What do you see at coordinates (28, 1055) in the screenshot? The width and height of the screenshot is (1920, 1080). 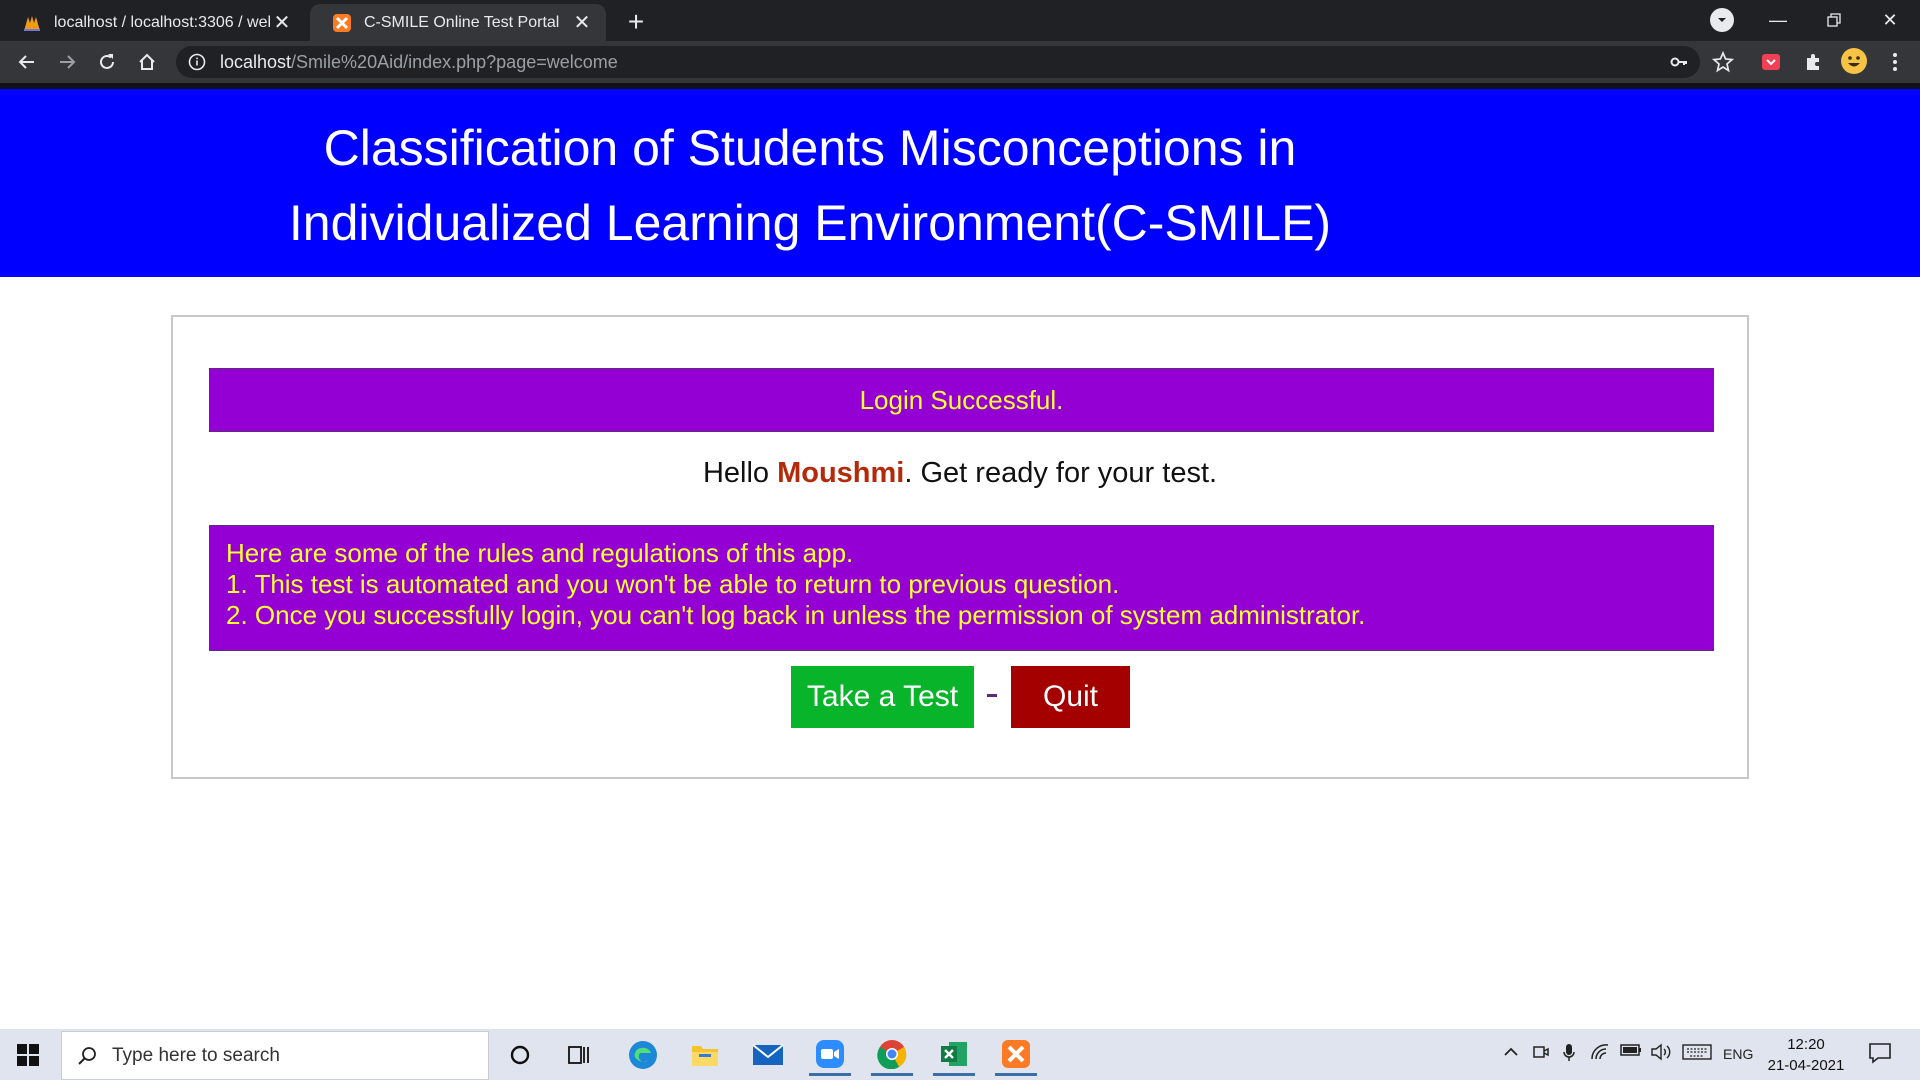 I see `windows-start-icon` at bounding box center [28, 1055].